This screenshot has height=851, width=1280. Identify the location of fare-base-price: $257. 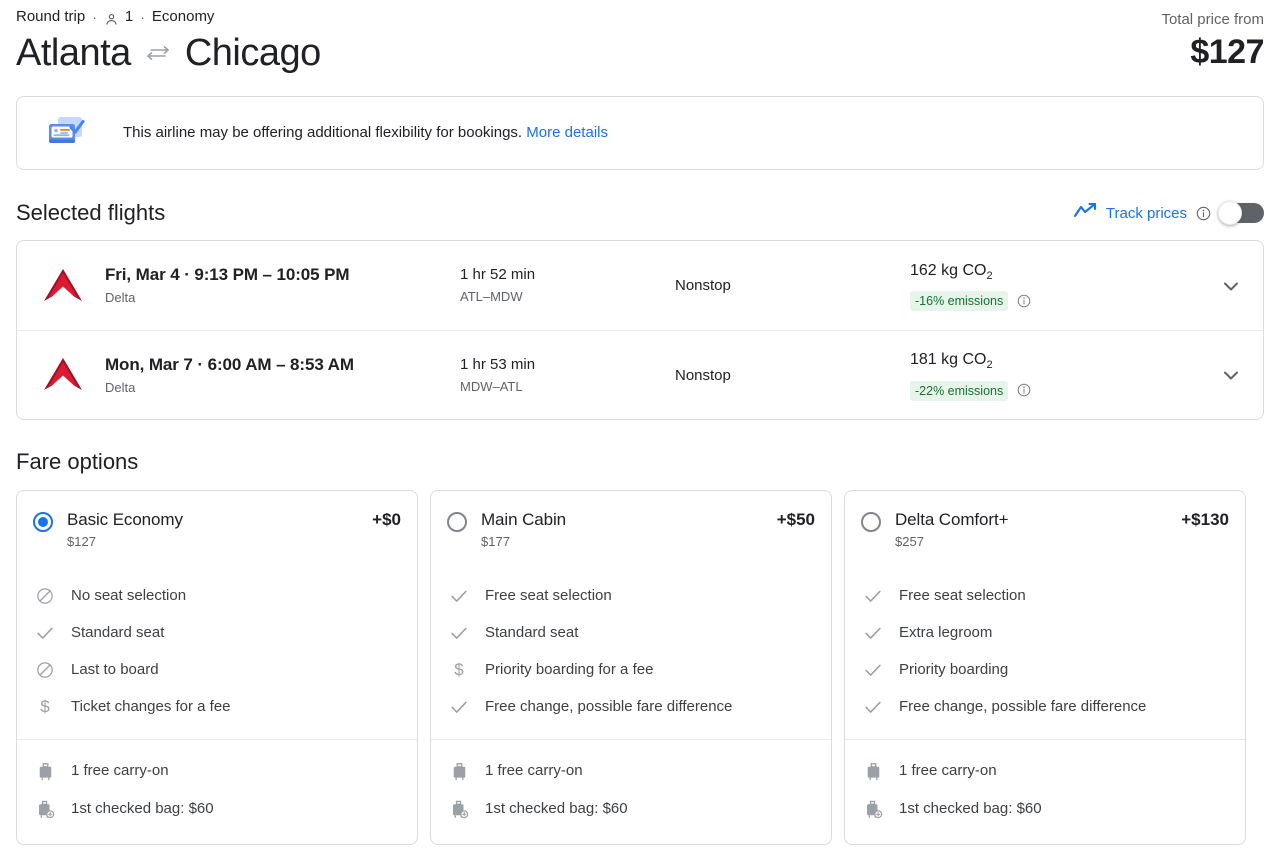
(909, 541).